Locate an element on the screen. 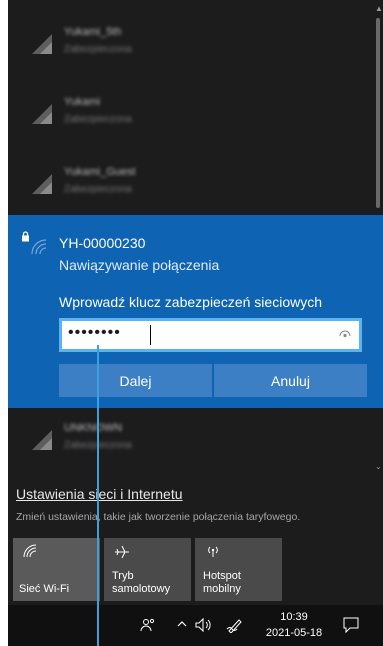 This screenshot has height=646, width=383. security-key-value: •••••••• is located at coordinates (94, 332).